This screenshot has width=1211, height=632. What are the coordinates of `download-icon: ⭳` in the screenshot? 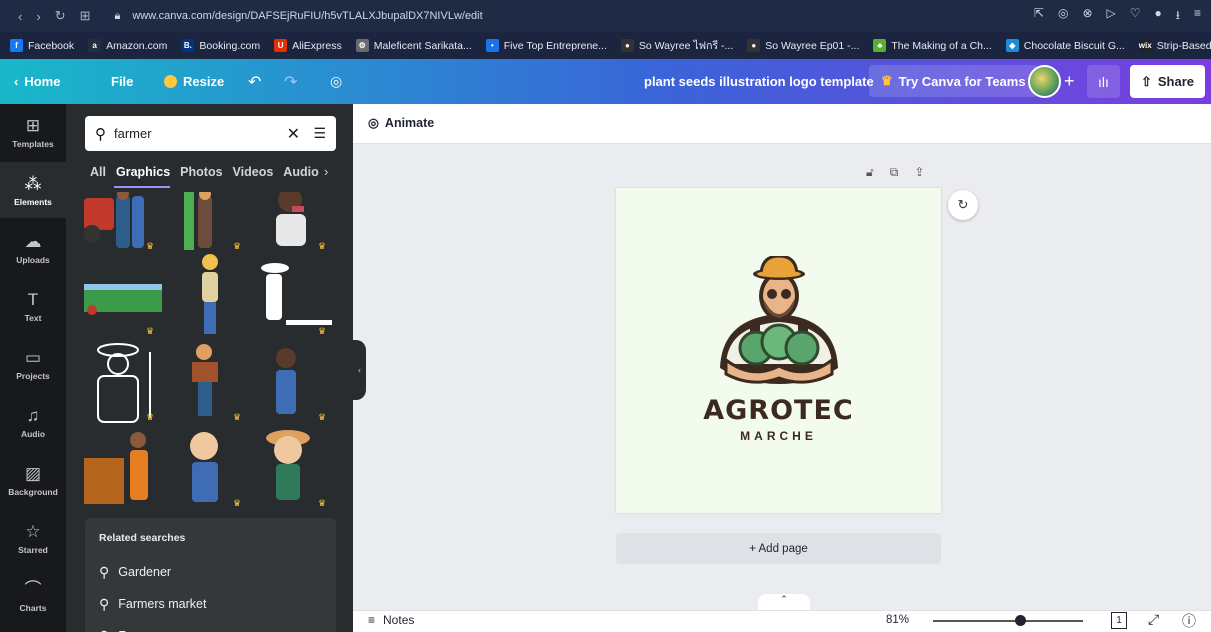 It's located at (1178, 16).